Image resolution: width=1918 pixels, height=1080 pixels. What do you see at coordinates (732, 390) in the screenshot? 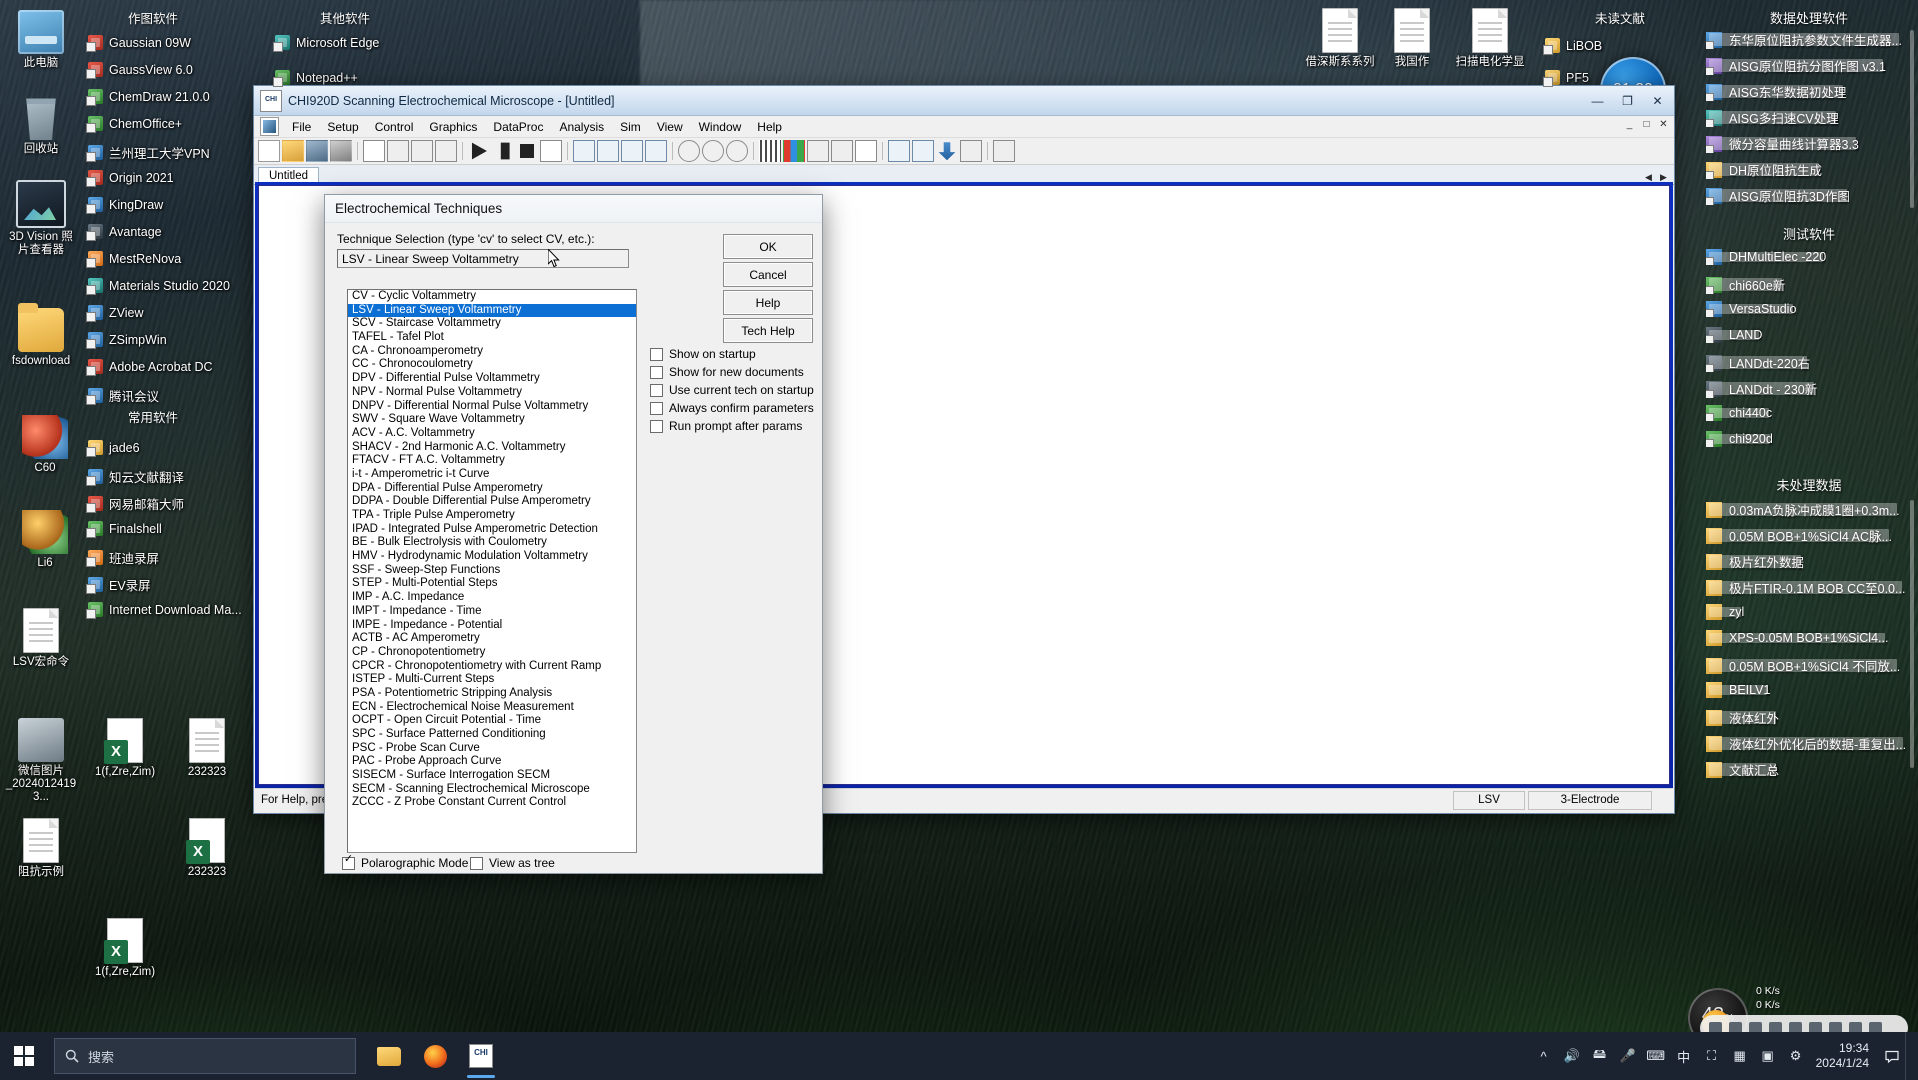
I see `checkbox-use-current-tech-on-startup: Use current tech on startup` at bounding box center [732, 390].